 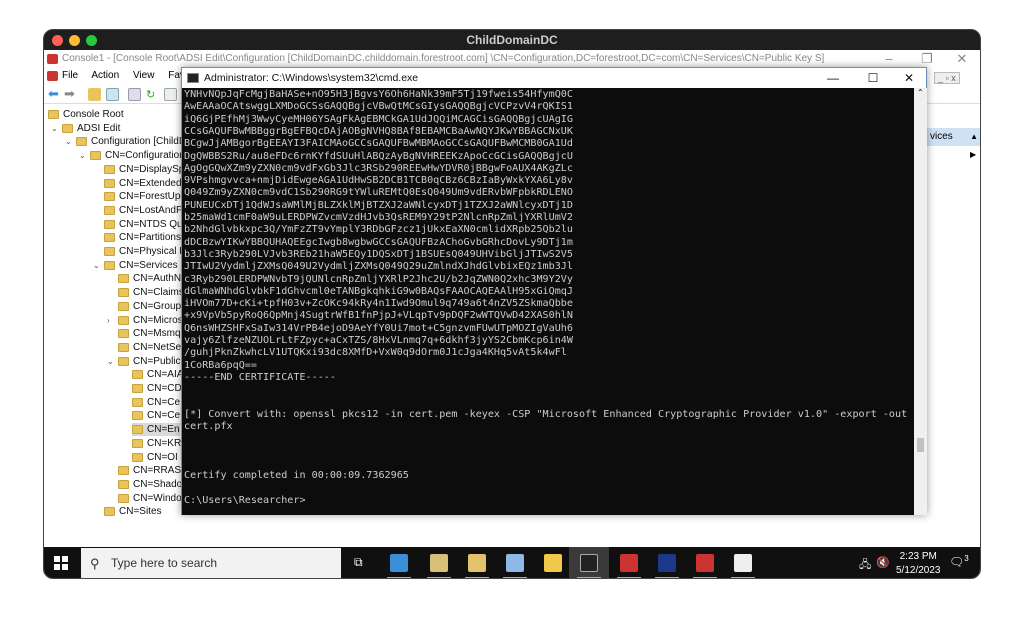 What do you see at coordinates (149, 333) in the screenshot?
I see `tree-item: CN=Msmq` at bounding box center [149, 333].